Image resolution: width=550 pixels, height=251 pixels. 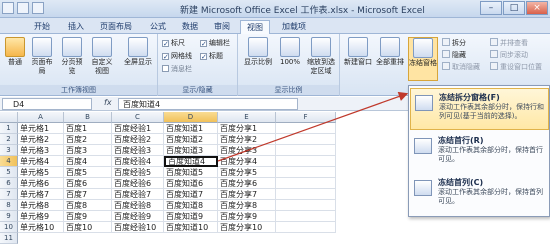 What do you see at coordinates (191, 117) in the screenshot?
I see `column-header: D` at bounding box center [191, 117].